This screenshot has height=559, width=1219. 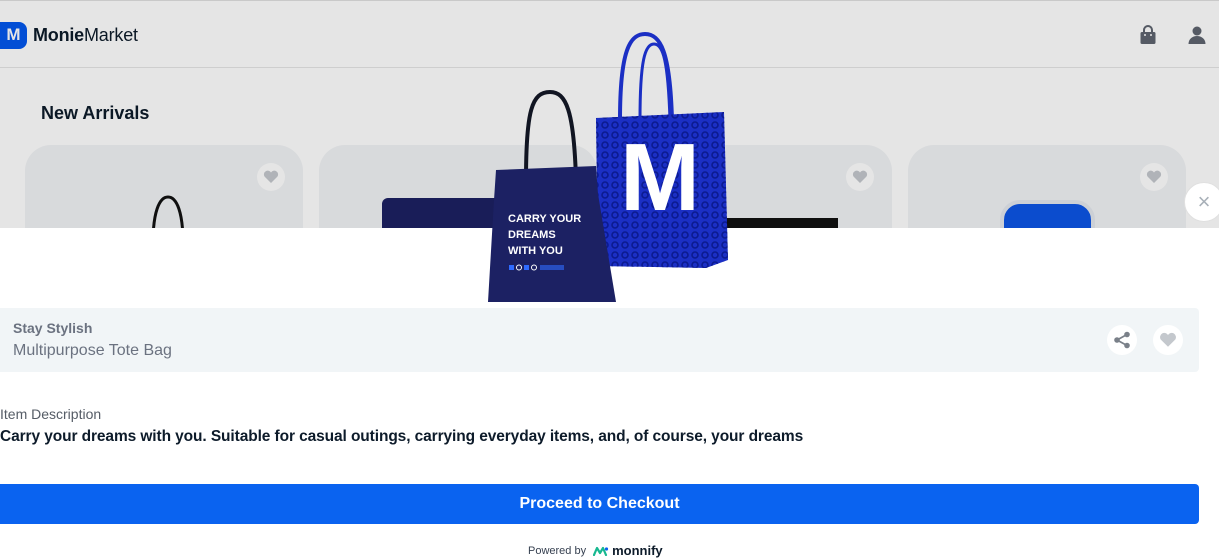 I want to click on product-info-bar: Stay Stylish Multipurpose Tote Bag, so click(x=599, y=340).